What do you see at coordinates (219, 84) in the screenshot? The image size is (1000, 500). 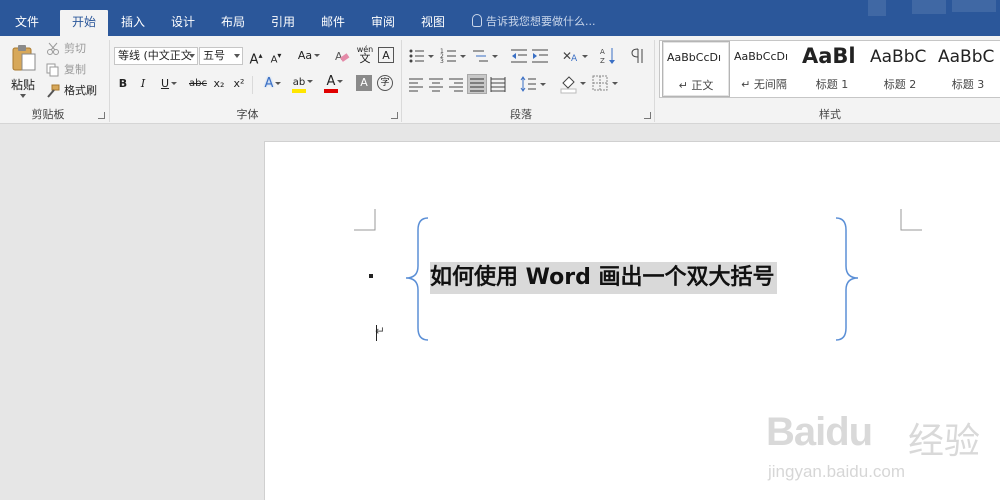 I see `subscript-button: x₂` at bounding box center [219, 84].